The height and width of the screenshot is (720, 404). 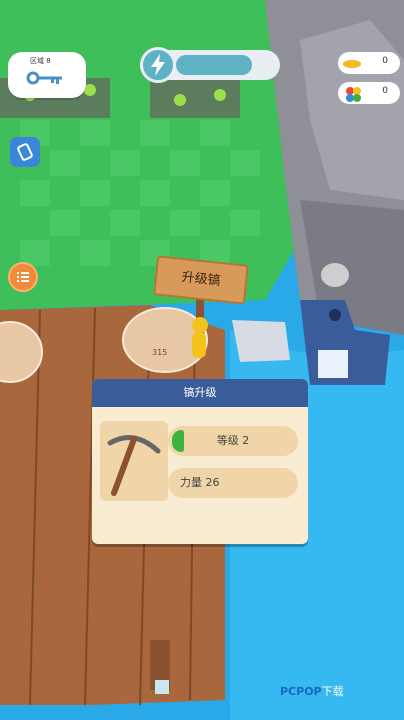 I want to click on level-stat: 等级 2, so click(x=233, y=441).